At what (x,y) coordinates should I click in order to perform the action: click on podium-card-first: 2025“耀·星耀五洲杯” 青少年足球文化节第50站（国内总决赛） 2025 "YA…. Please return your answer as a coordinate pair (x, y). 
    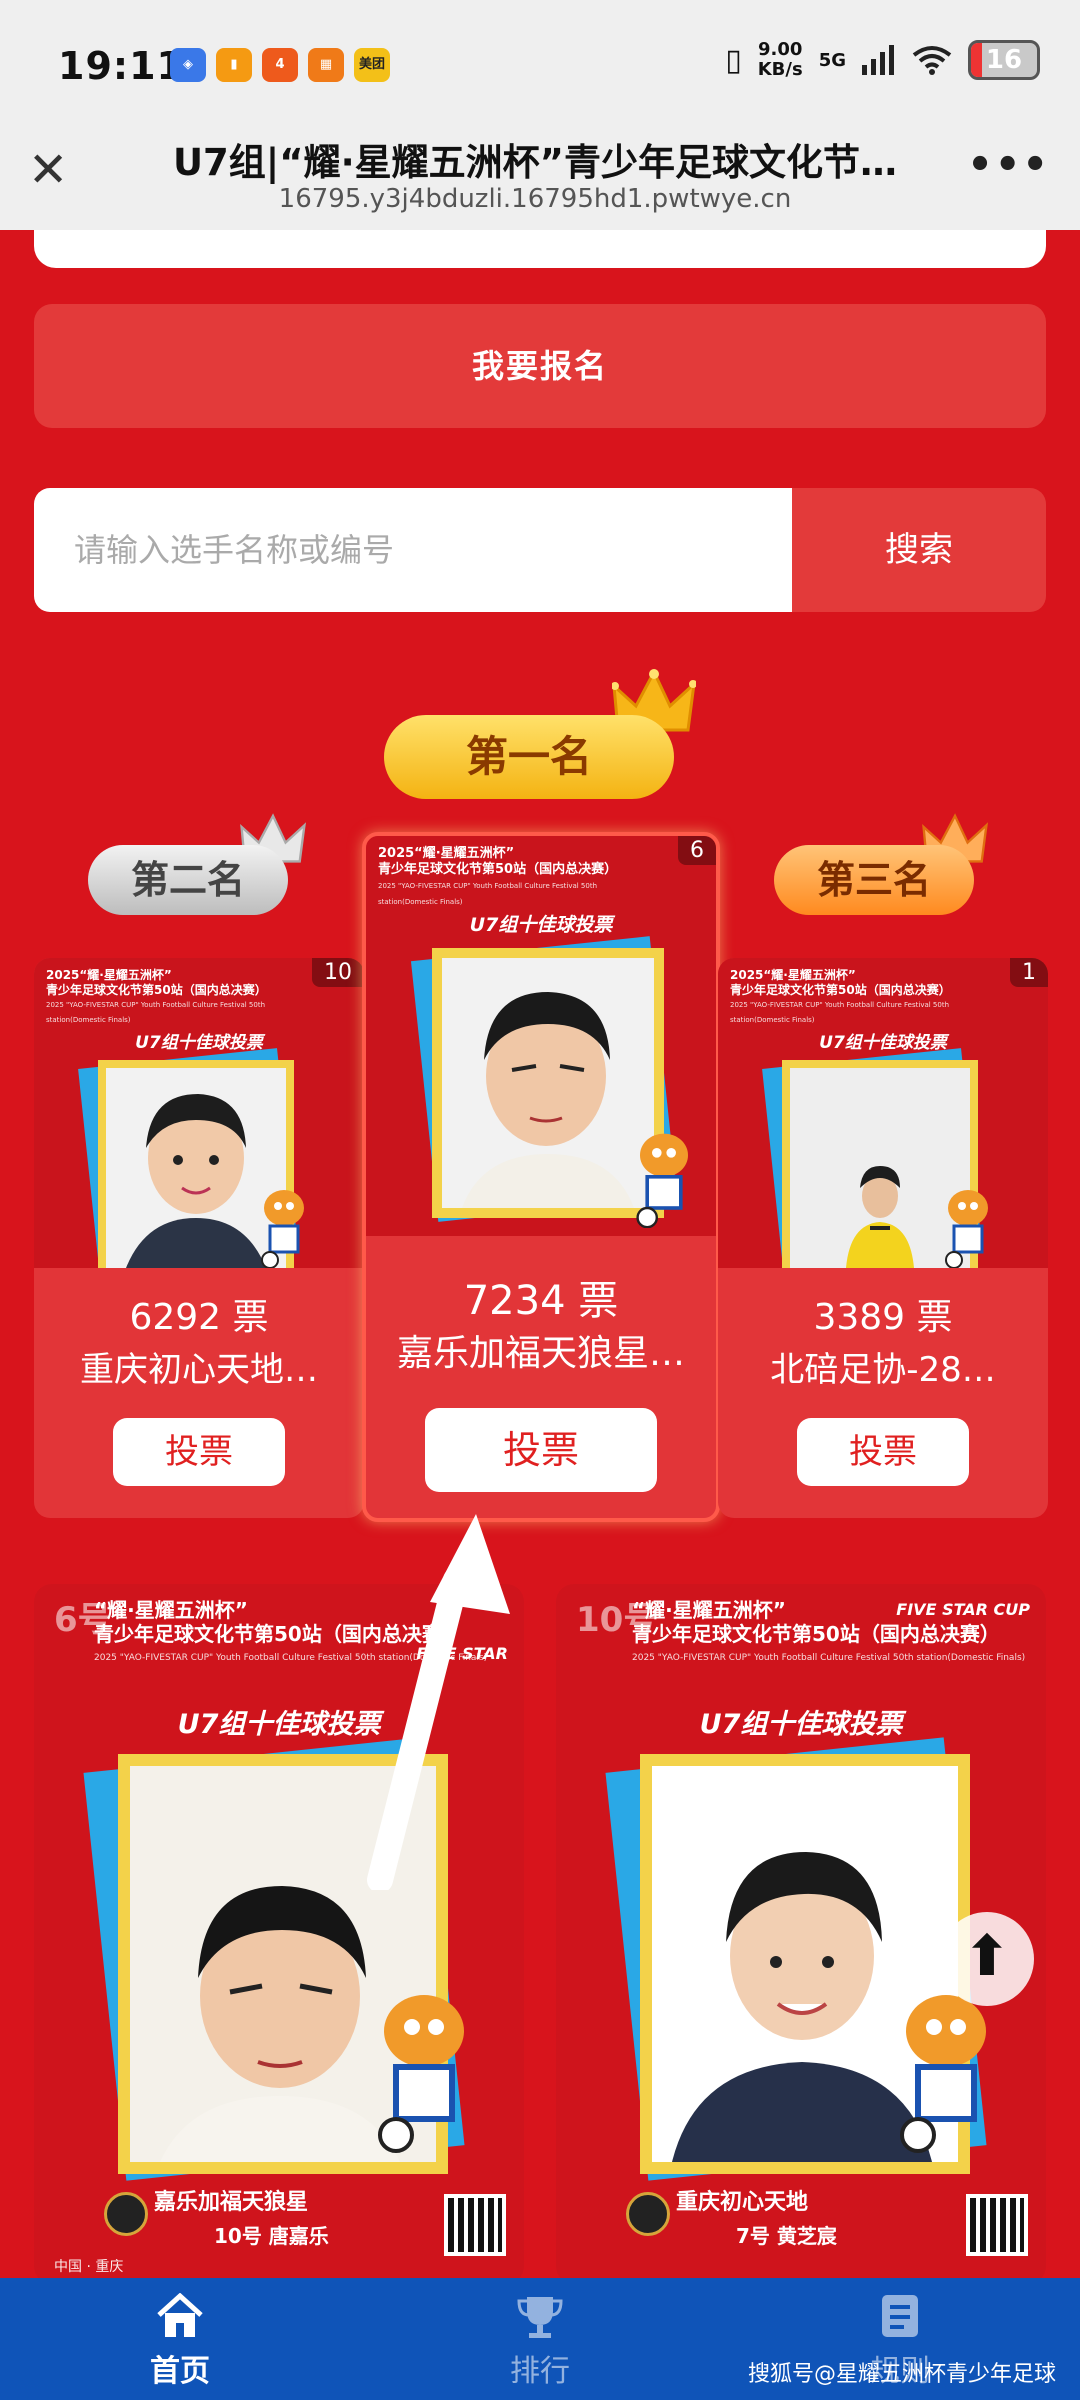
    Looking at the image, I should click on (541, 1177).